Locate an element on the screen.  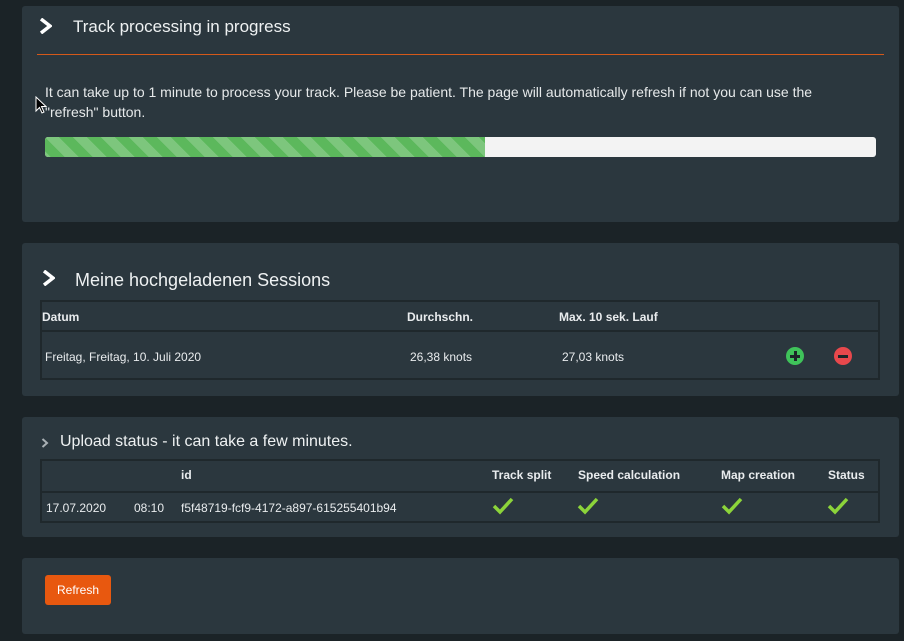
plus-icon-stroke is located at coordinates (795, 356).